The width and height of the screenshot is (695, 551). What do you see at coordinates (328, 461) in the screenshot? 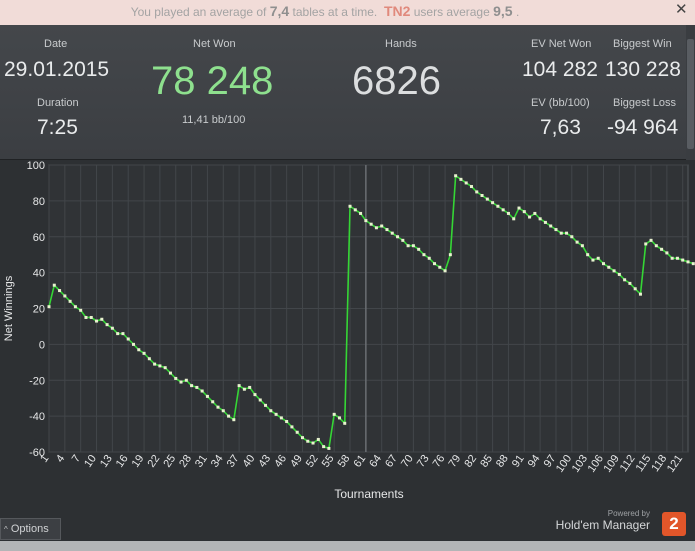
I see `x-tick-label: 55` at bounding box center [328, 461].